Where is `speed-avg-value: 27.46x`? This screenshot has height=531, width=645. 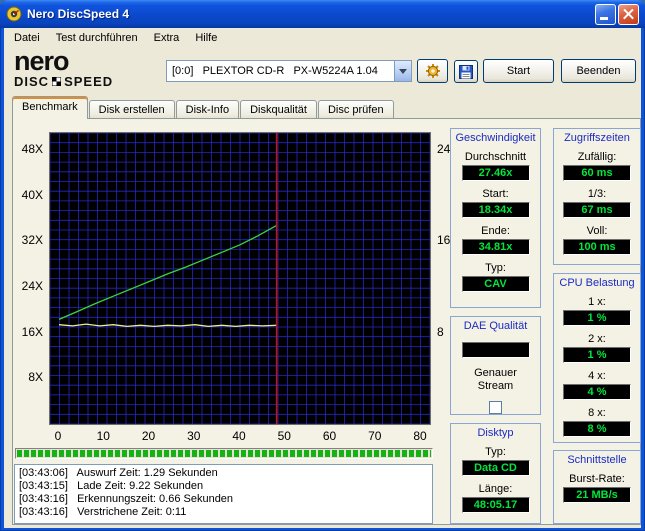 speed-avg-value: 27.46x is located at coordinates (495, 173).